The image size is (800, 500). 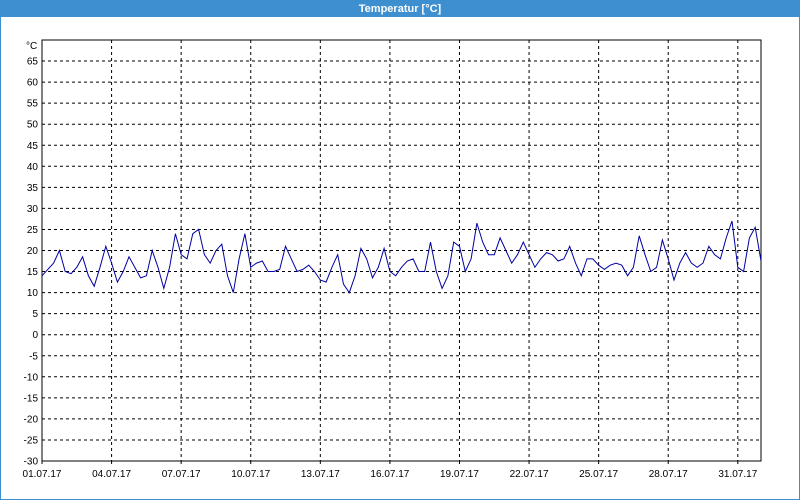 What do you see at coordinates (737, 474) in the screenshot?
I see `x-tick-label: 31.07.17` at bounding box center [737, 474].